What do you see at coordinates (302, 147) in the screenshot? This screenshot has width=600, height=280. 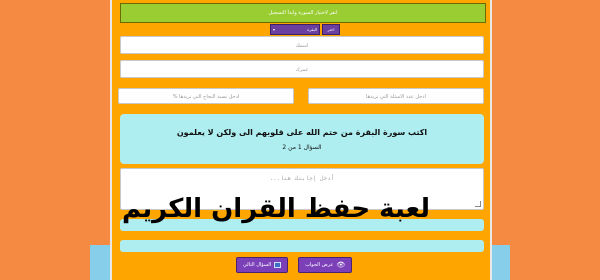 I see `question-counter: السؤال 1 من 2` at bounding box center [302, 147].